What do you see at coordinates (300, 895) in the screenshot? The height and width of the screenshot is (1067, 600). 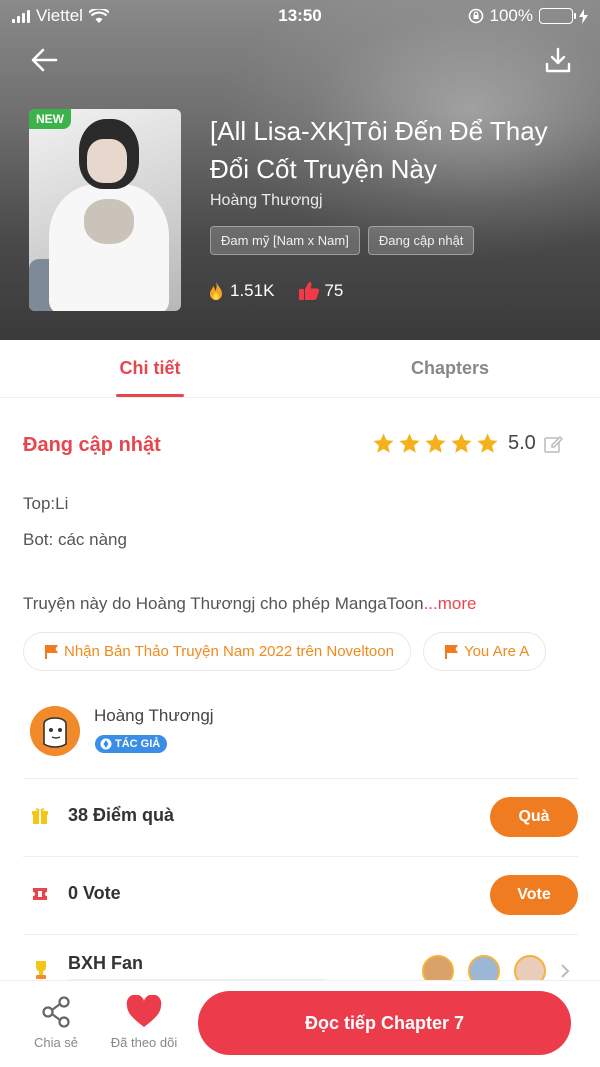 I see `vote-row: 0 Vote Vote` at bounding box center [300, 895].